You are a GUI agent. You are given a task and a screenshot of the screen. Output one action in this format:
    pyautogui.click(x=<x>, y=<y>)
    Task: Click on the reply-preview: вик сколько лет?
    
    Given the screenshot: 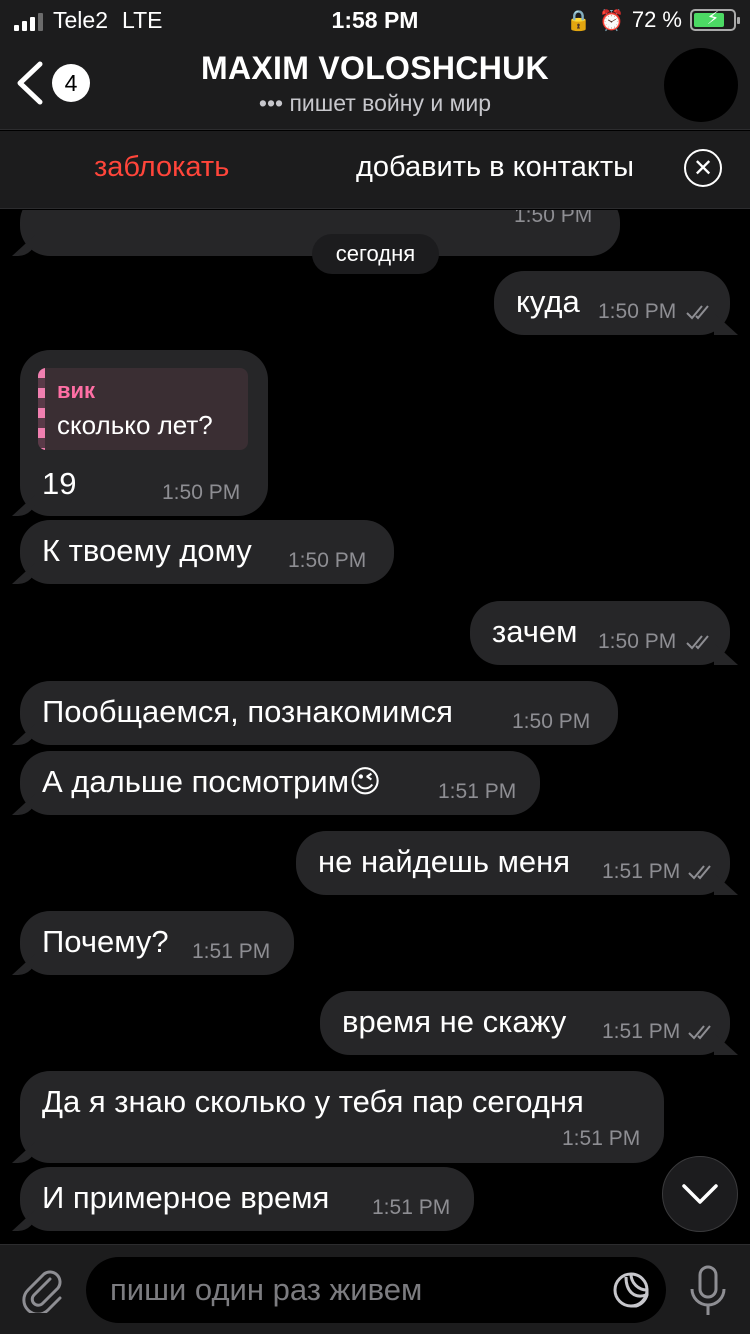 What is the action you would take?
    pyautogui.click(x=143, y=409)
    